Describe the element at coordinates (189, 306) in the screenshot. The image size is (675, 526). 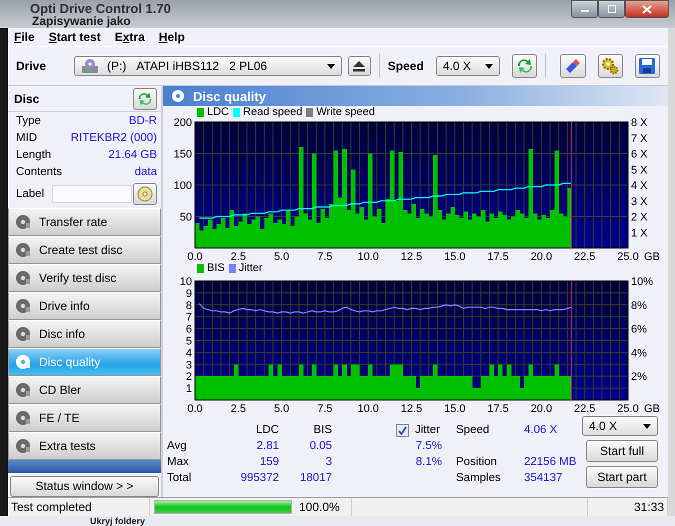
I see `axis-label: 8` at that location.